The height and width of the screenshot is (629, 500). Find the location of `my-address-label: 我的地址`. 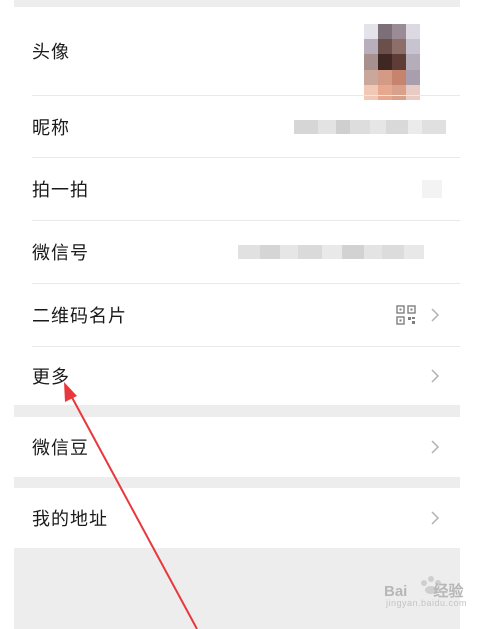

my-address-label: 我的地址 is located at coordinates (70, 519).